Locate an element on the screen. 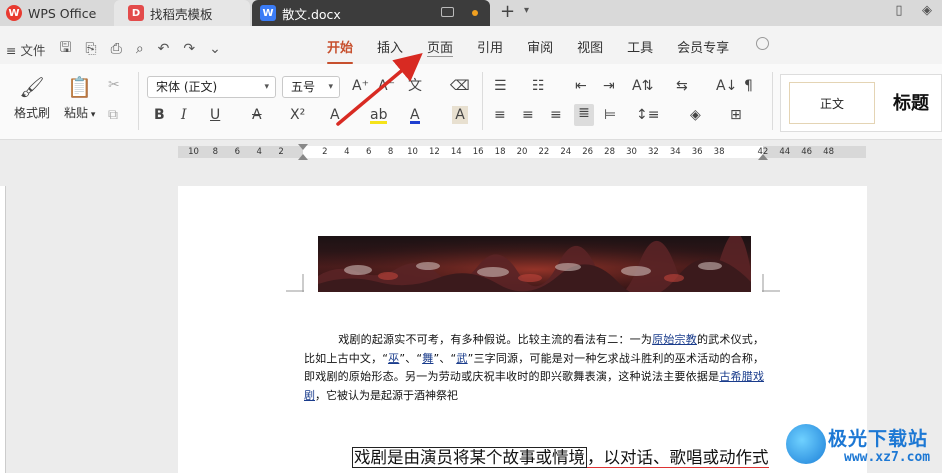 The width and height of the screenshot is (942, 473). ruler-tick: 44 is located at coordinates (785, 152).